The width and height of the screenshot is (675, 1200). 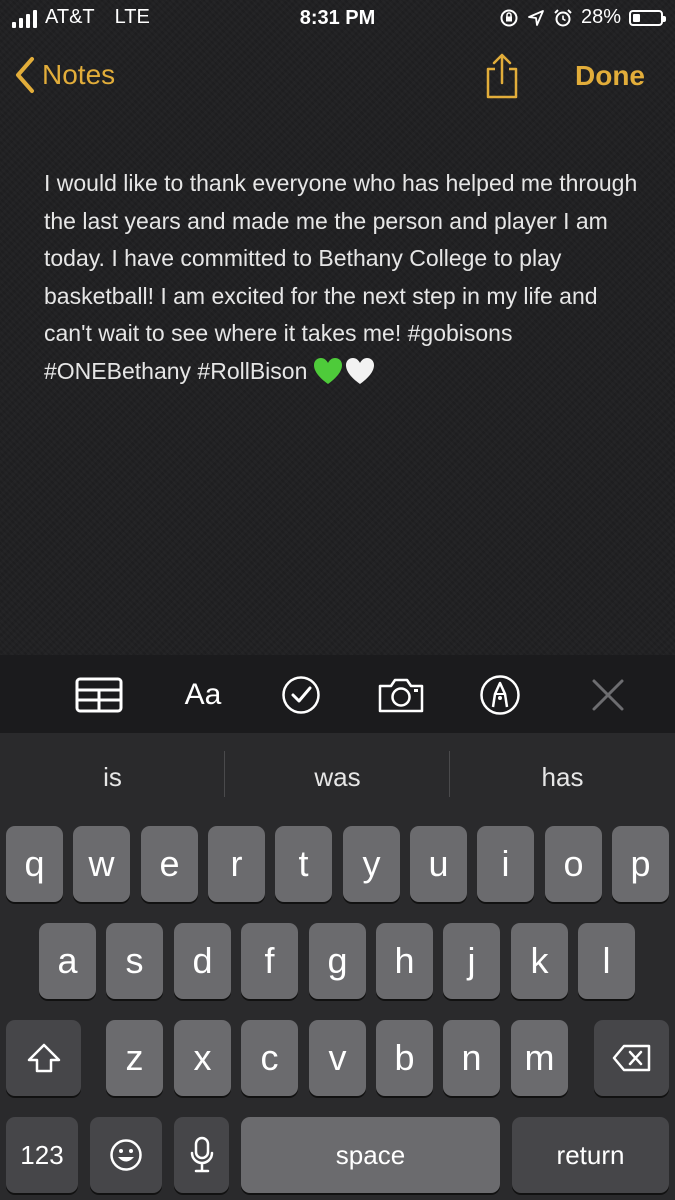 I want to click on shift-key, so click(x=43, y=1058).